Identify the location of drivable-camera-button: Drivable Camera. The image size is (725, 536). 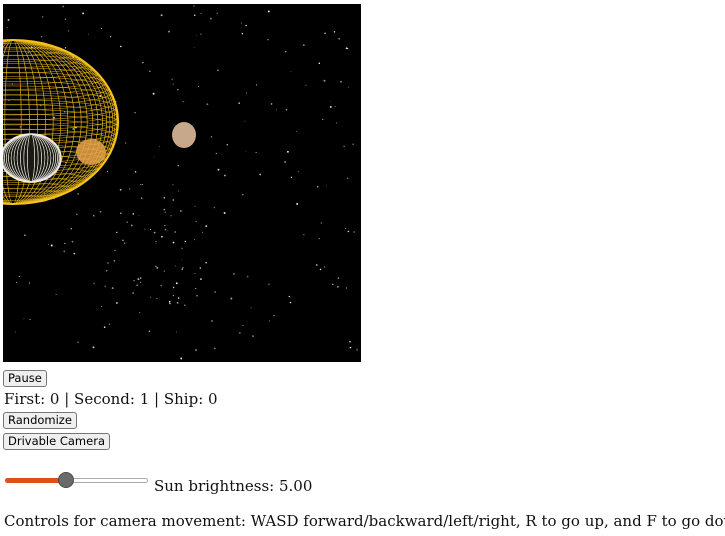
(56, 441).